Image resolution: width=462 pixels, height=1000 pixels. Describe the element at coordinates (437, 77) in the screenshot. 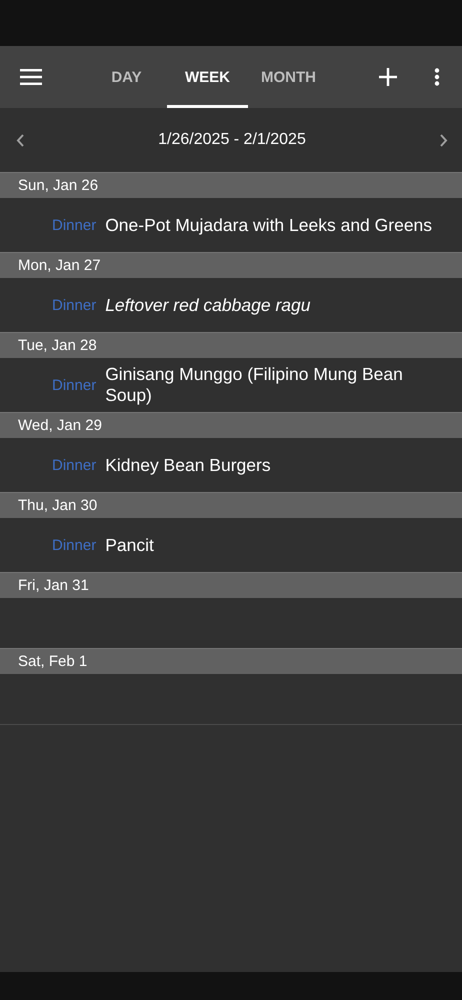

I see `more-icon` at that location.